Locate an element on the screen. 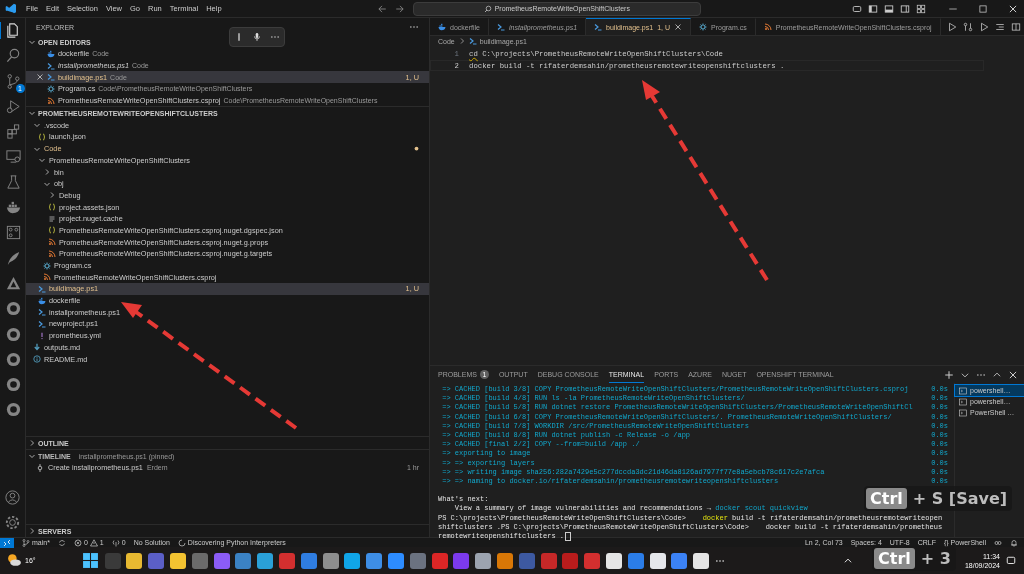 The width and height of the screenshot is (1024, 574). split-editor-icon is located at coordinates (1015, 26).